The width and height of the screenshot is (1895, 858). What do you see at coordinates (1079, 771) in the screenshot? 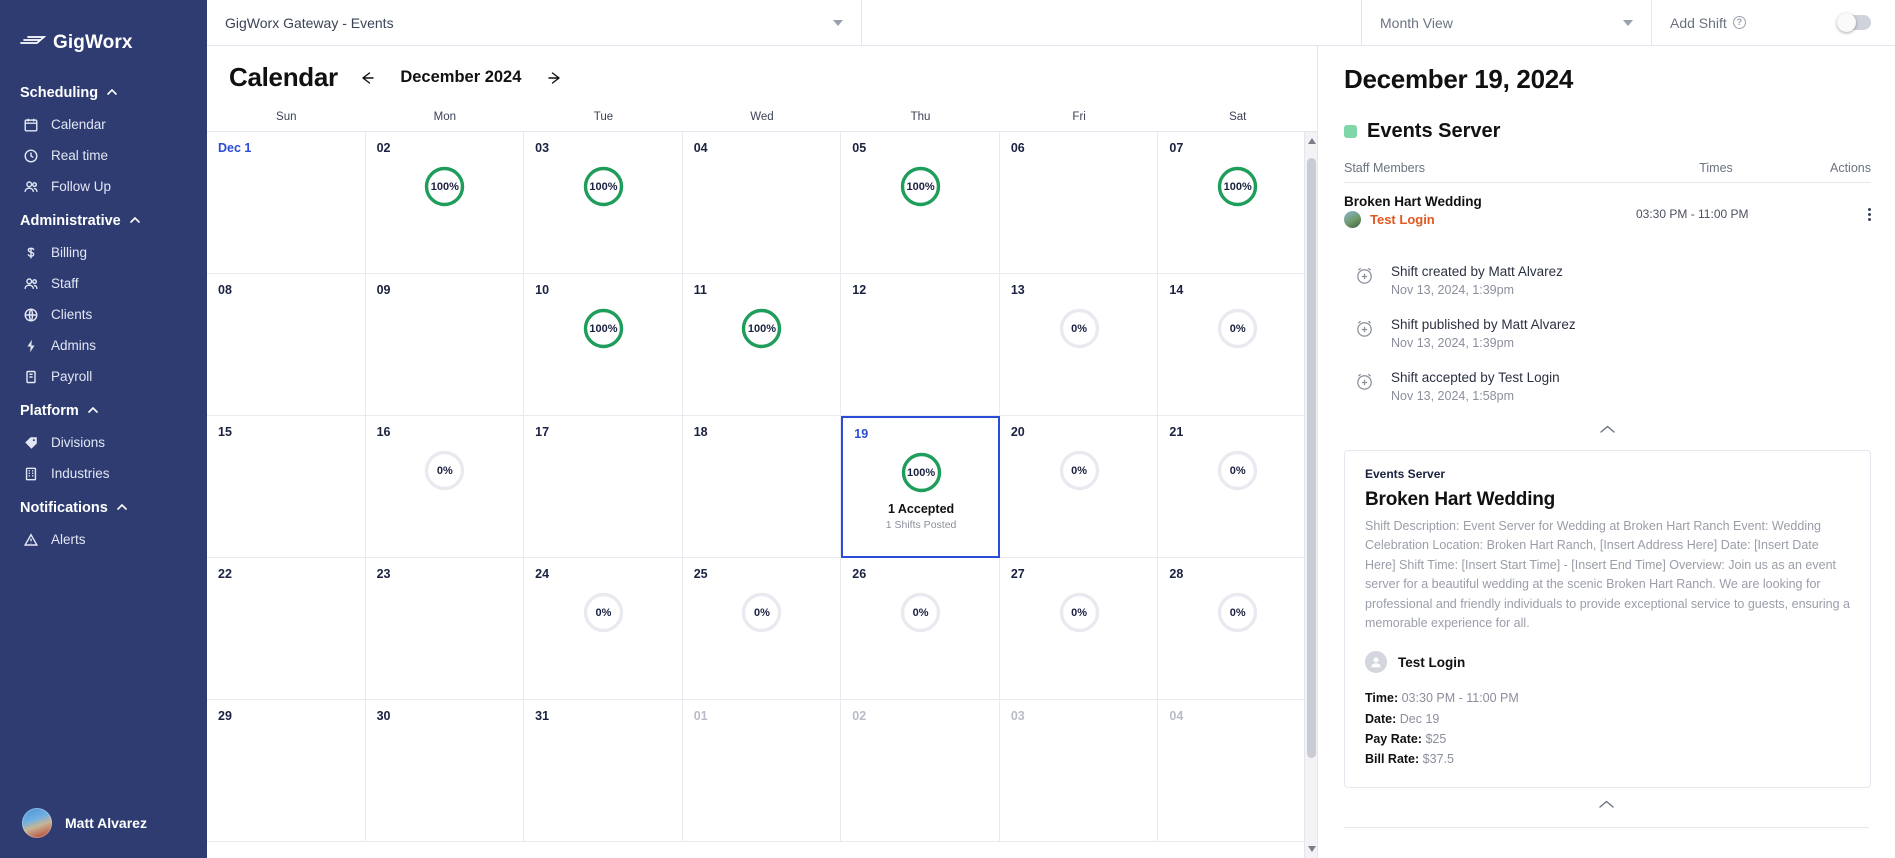
I see `calendar-day-cell: 03` at bounding box center [1079, 771].